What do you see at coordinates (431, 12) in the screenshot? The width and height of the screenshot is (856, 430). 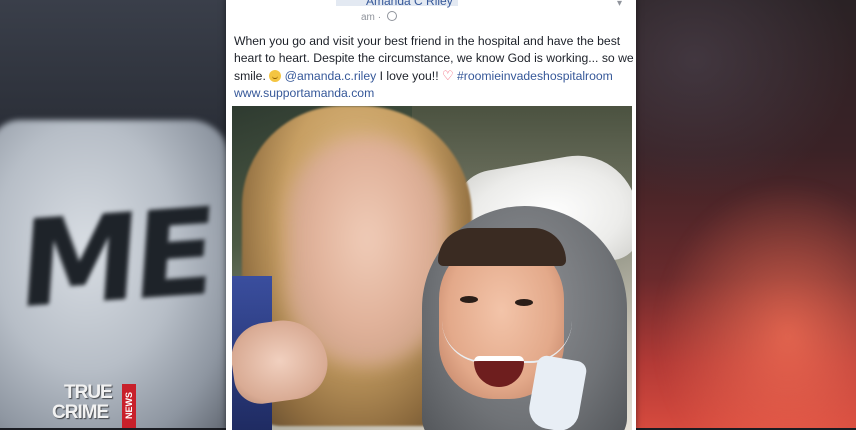 I see `post-header: Amanda C Riley am · ▾` at bounding box center [431, 12].